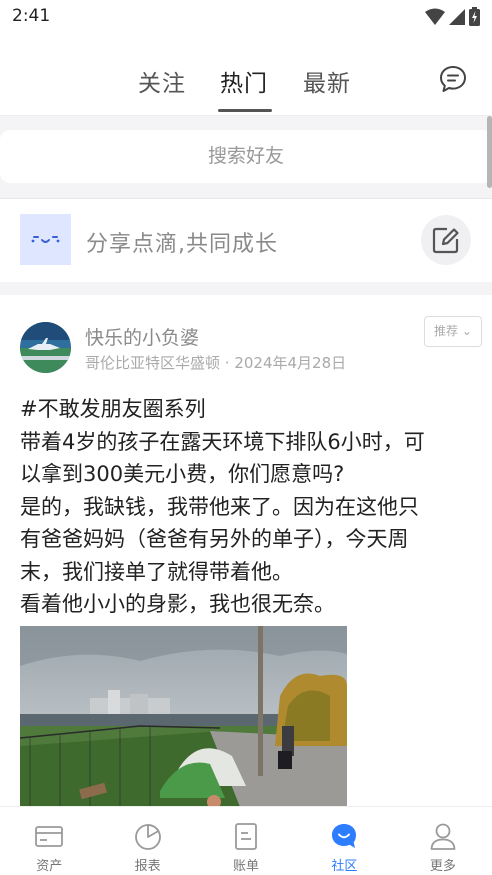 This screenshot has height=875, width=492. What do you see at coordinates (182, 474) in the screenshot?
I see `post-line: 以拿到300美元小费，你们愿意吗?` at bounding box center [182, 474].